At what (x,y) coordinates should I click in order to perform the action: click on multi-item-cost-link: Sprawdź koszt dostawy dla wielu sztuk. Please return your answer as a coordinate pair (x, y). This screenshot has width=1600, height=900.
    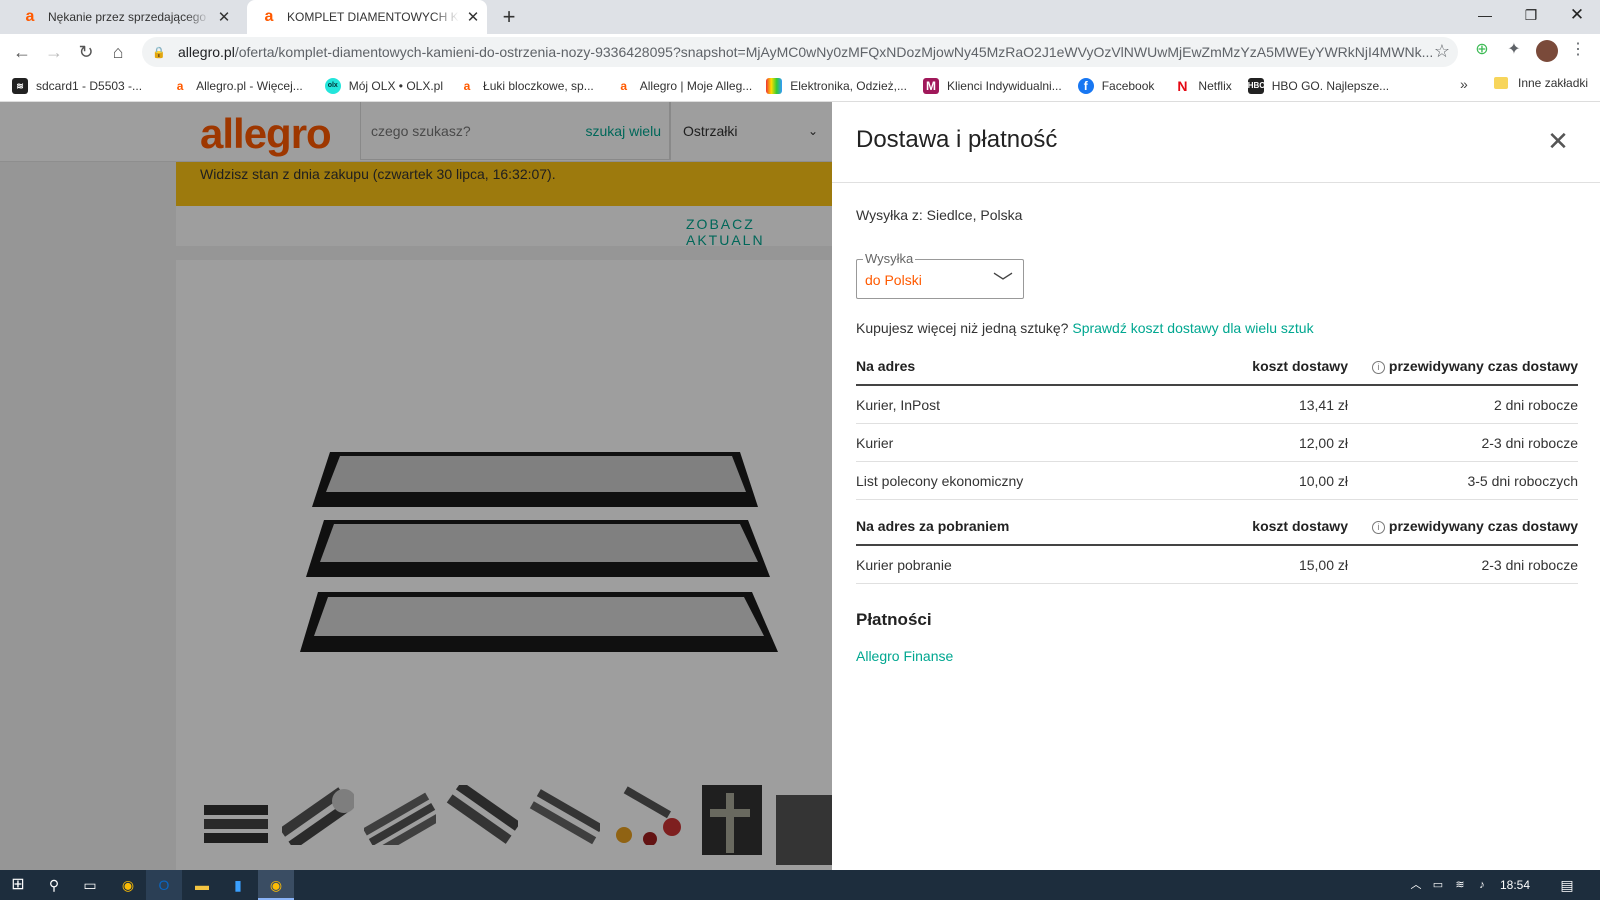
    Looking at the image, I should click on (1192, 328).